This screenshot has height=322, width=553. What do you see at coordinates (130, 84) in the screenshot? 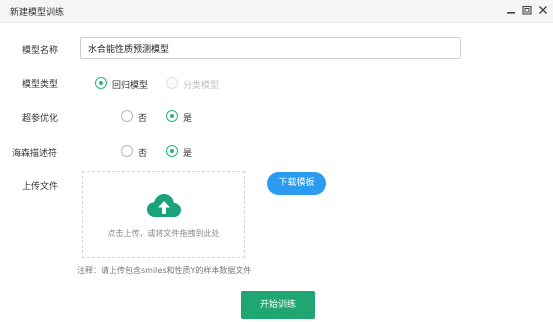
I see `regression-radio-label: 回归模型` at bounding box center [130, 84].